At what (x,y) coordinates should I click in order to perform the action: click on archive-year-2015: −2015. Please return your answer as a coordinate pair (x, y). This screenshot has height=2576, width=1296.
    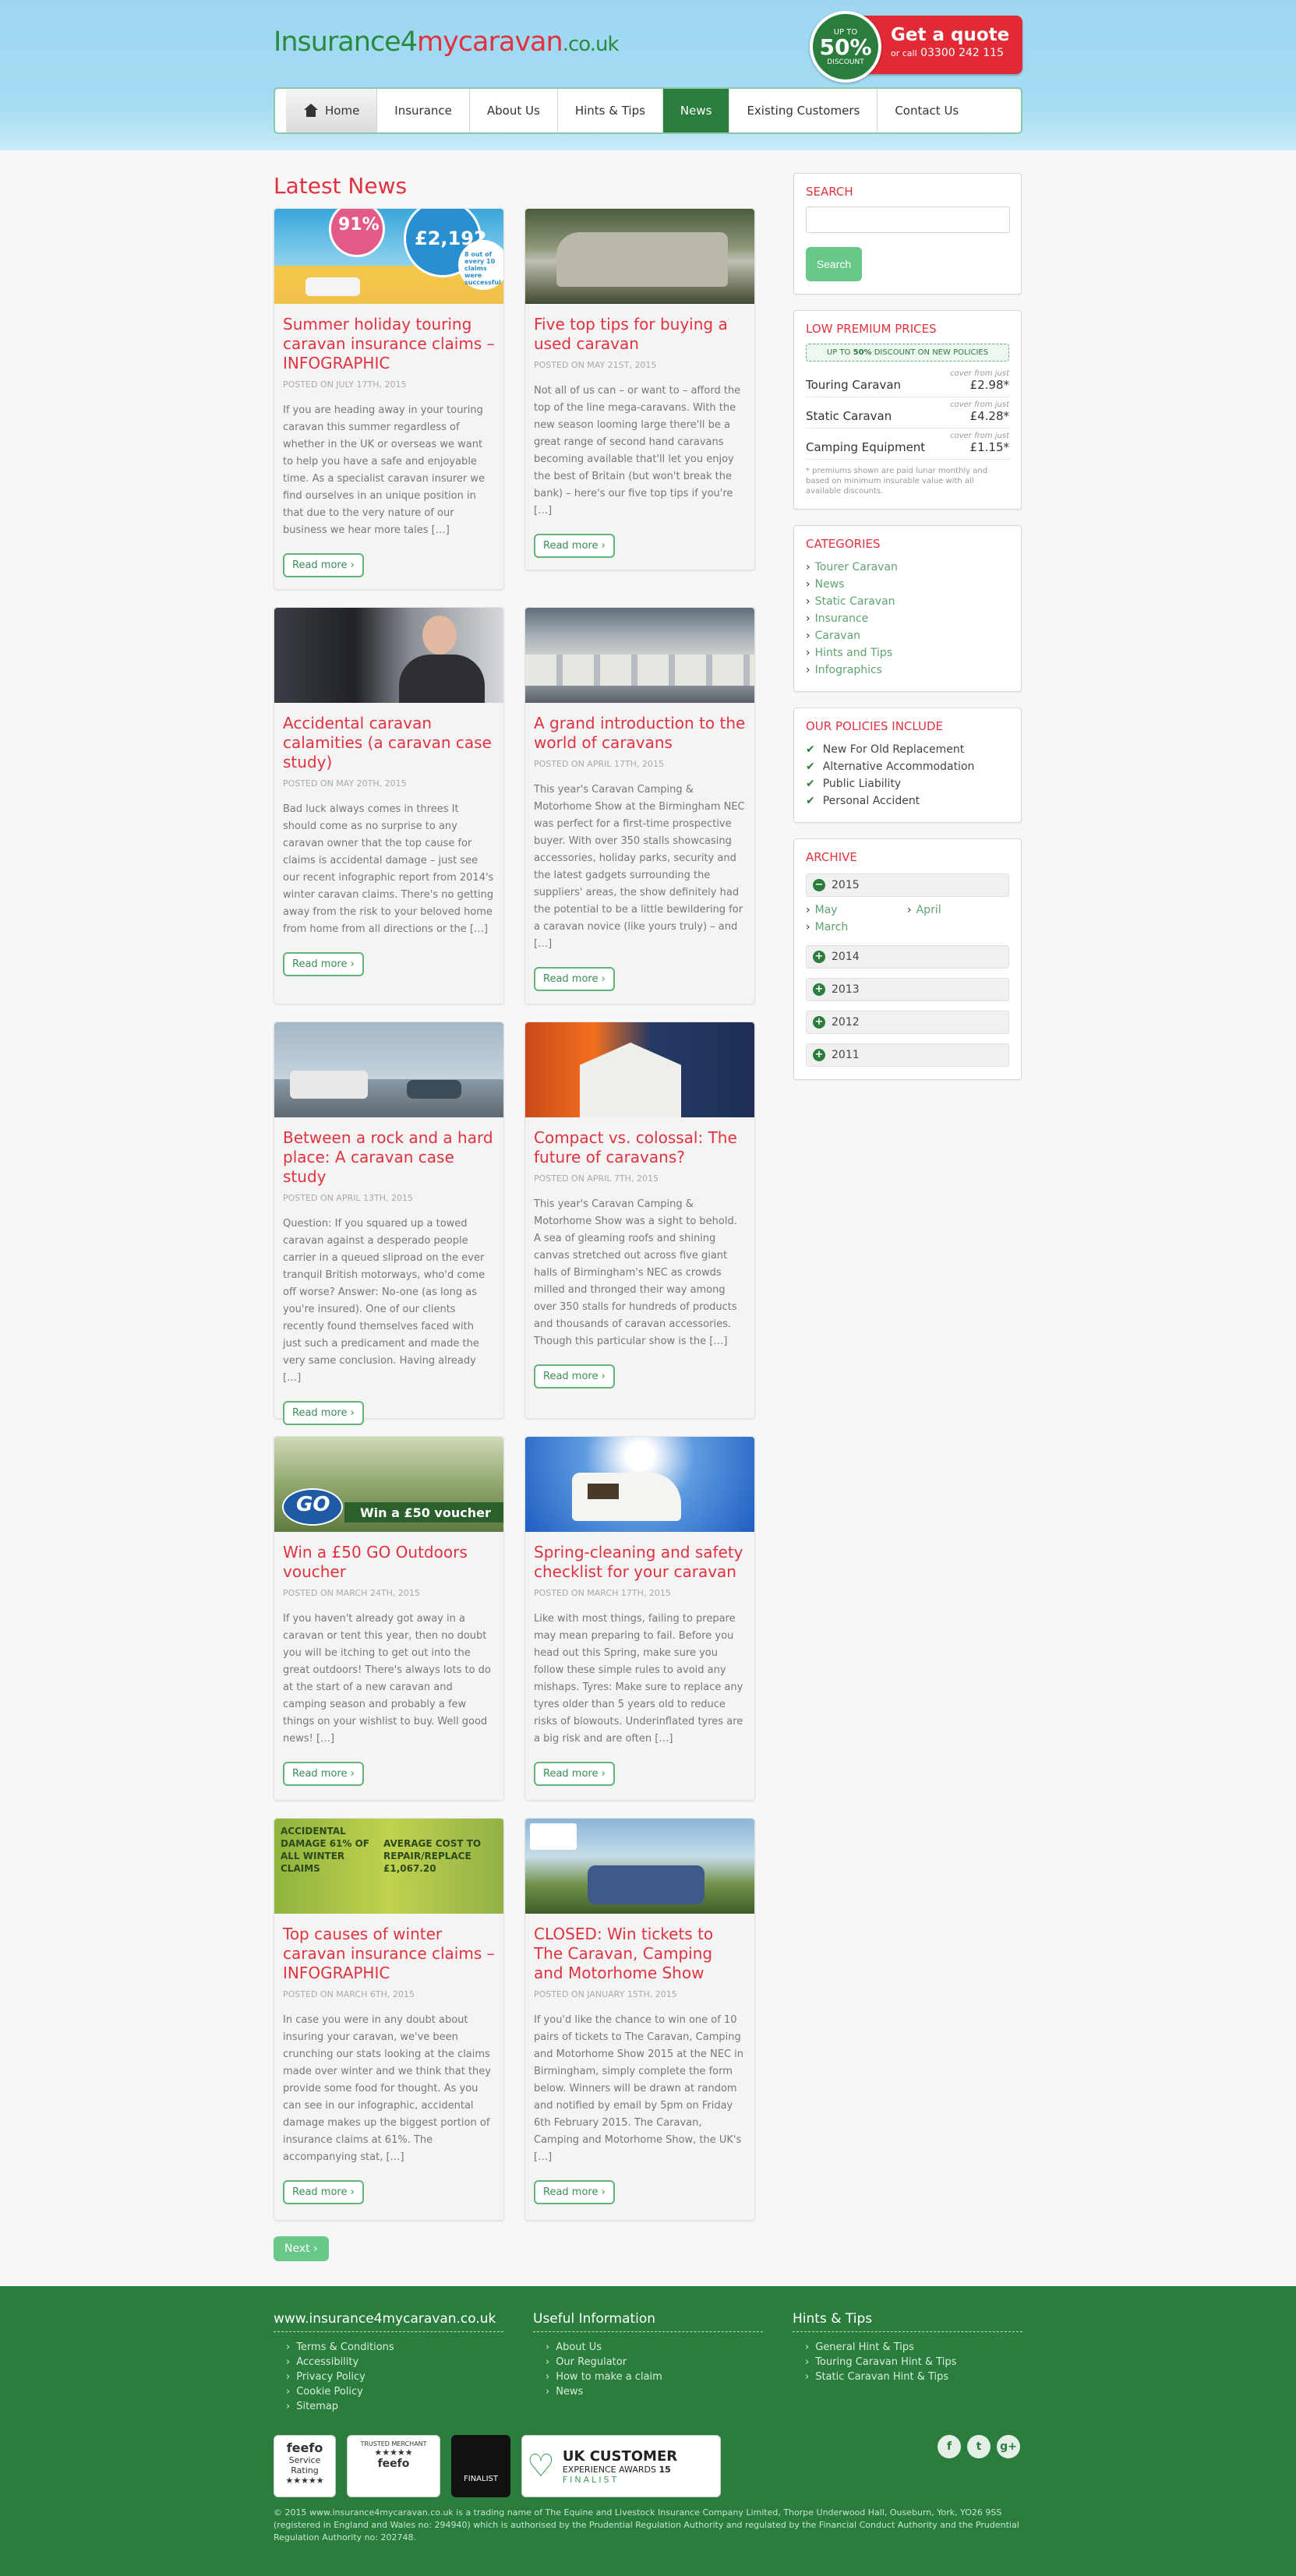
    Looking at the image, I should click on (907, 885).